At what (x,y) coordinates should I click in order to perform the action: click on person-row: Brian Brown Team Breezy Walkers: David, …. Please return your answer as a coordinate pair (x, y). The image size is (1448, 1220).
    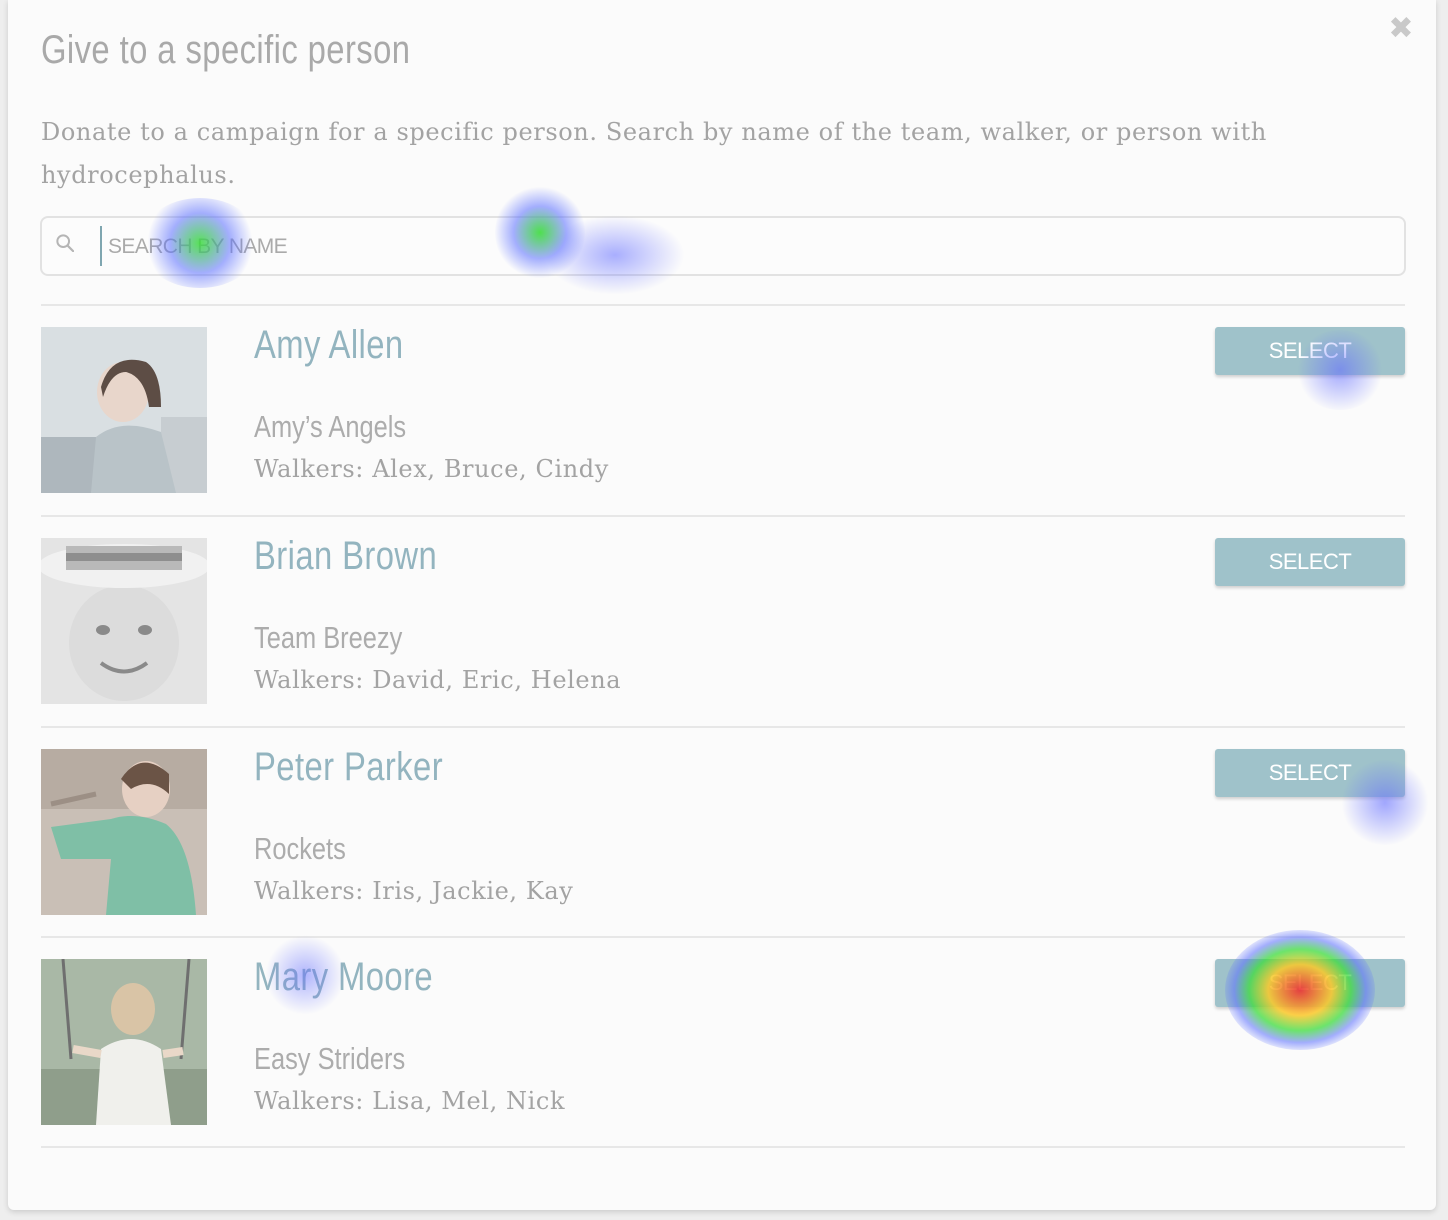
    Looking at the image, I should click on (723, 619).